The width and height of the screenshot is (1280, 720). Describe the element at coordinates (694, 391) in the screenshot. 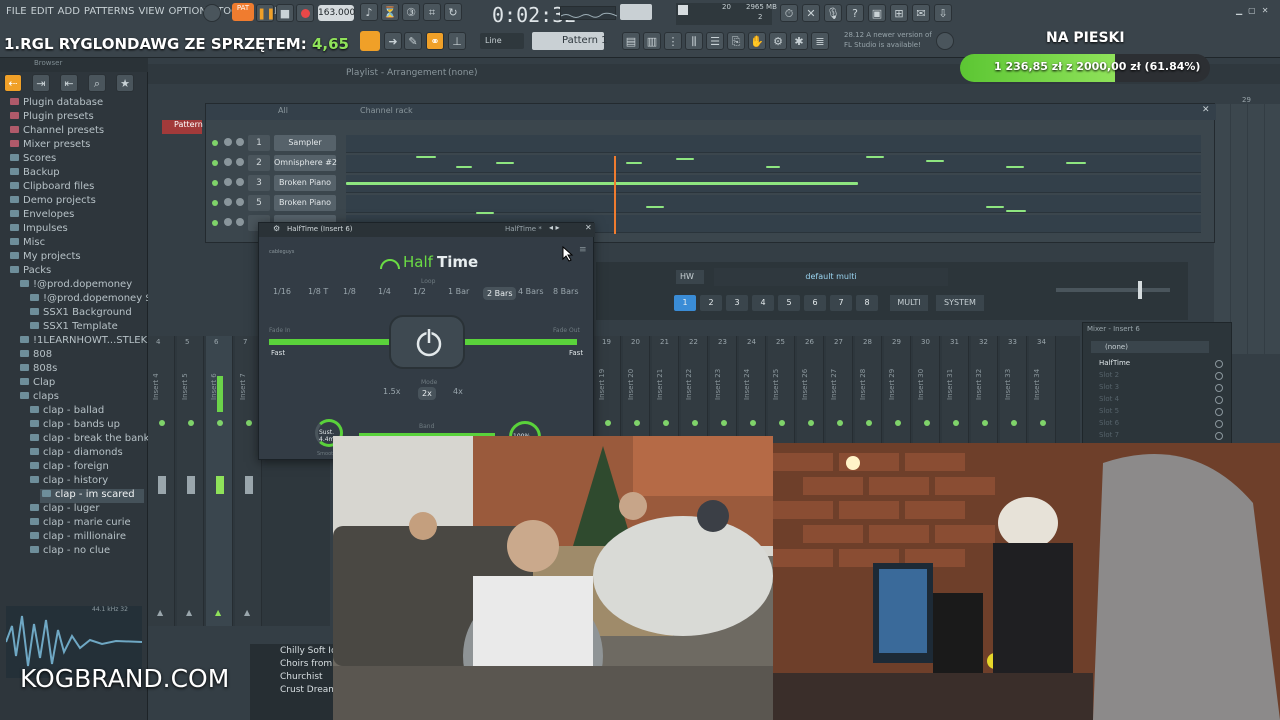

I see `mixer-strip: 22 Insert 22` at that location.